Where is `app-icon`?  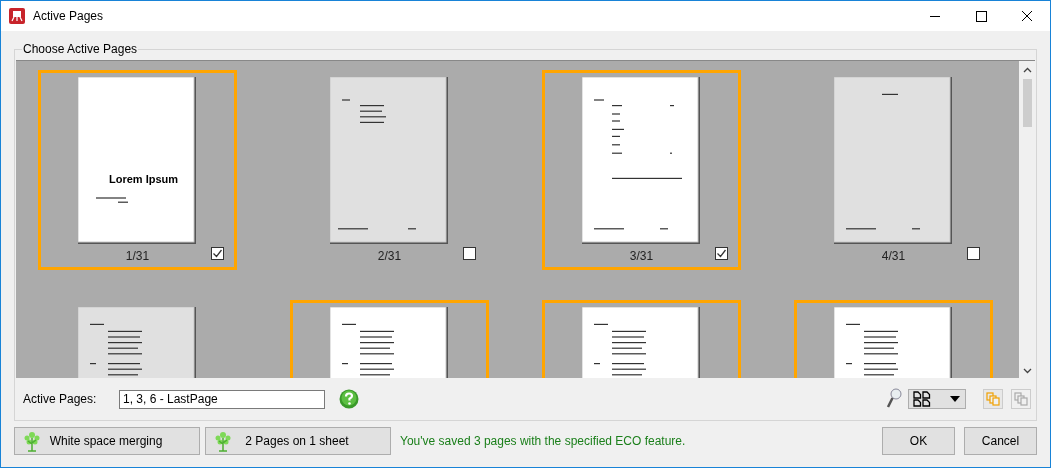
app-icon is located at coordinates (17, 16).